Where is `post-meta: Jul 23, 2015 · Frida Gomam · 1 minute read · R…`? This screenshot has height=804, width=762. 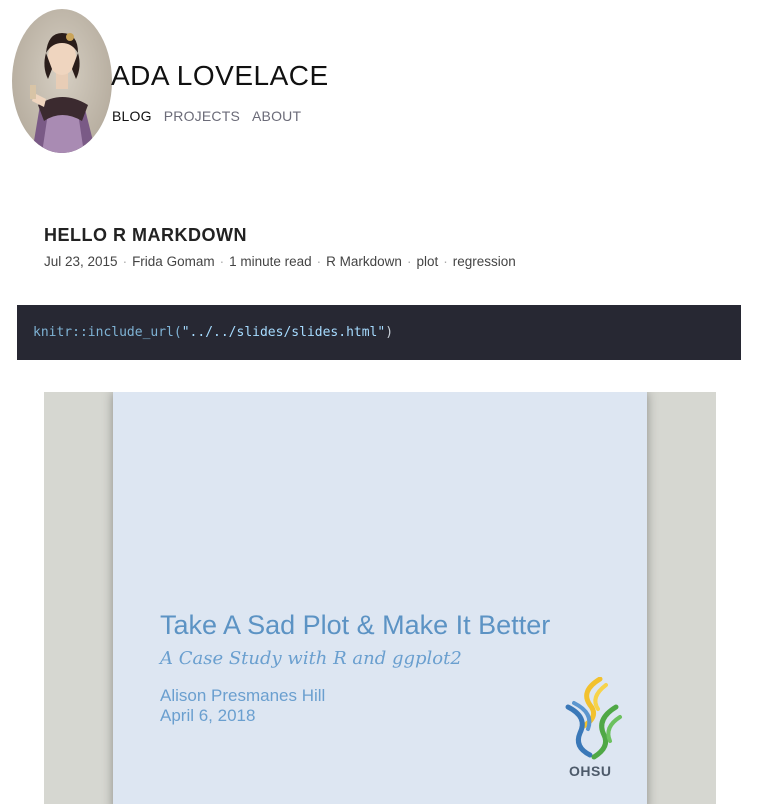
post-meta: Jul 23, 2015 · Frida Gomam · 1 minute read · R… is located at coordinates (280, 261).